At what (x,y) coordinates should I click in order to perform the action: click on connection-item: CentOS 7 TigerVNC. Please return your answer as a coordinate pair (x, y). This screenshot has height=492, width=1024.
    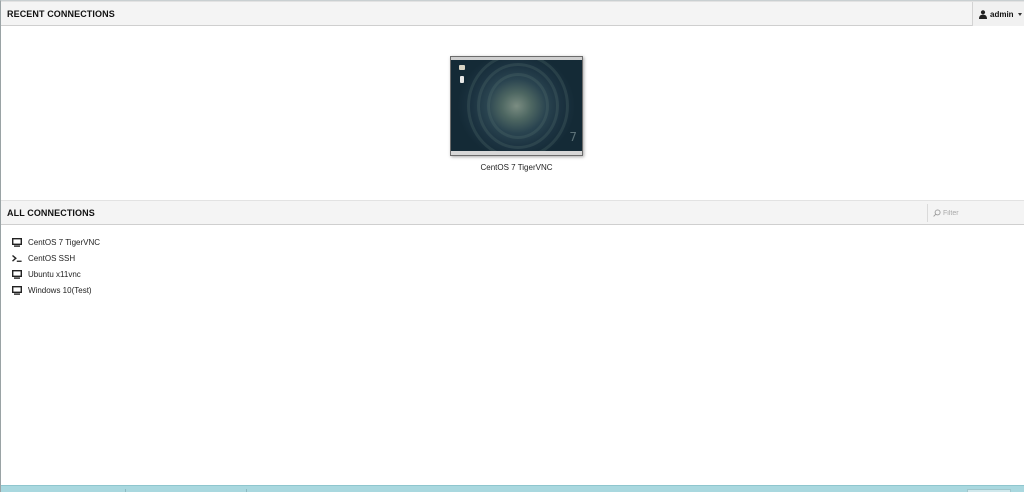
    Looking at the image, I should click on (112, 245).